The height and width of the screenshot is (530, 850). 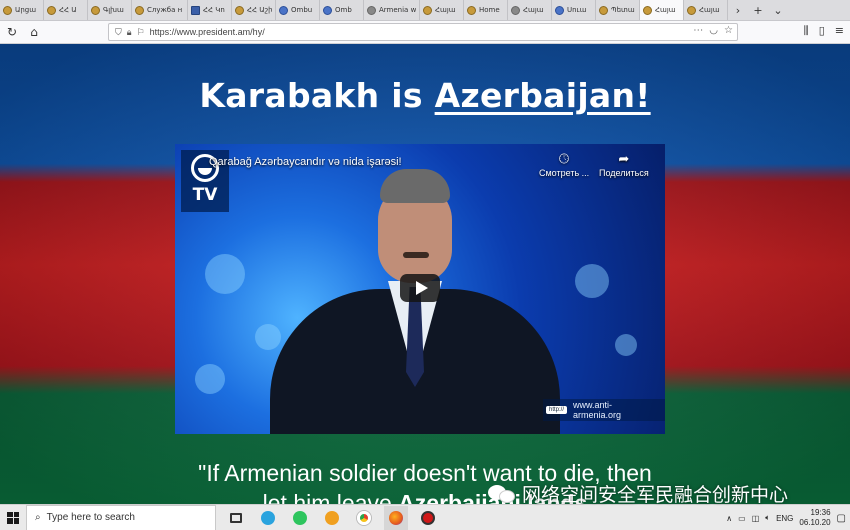 I want to click on browser-tab-label: Armenia w, so click(x=397, y=10).